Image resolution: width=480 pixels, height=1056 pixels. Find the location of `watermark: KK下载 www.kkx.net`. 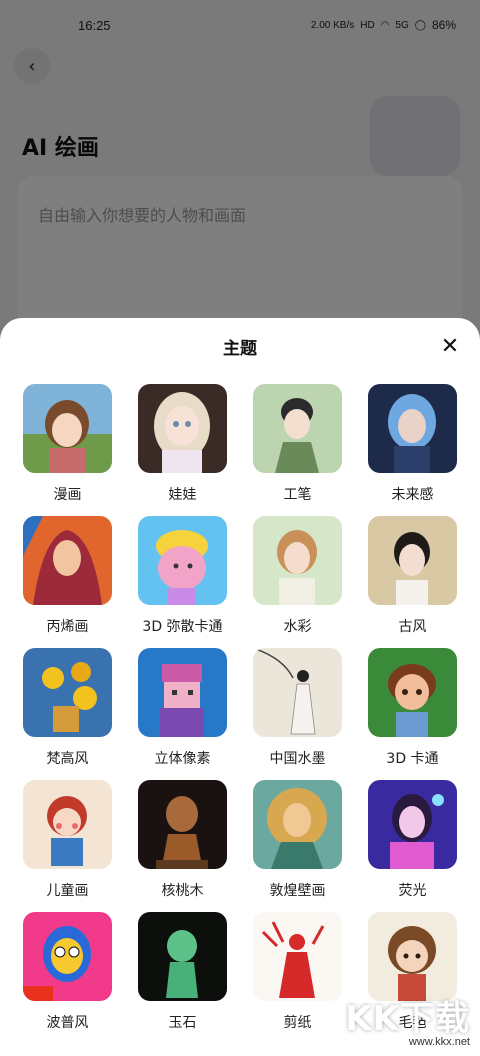

watermark: KK下载 www.kkx.net is located at coordinates (407, 1019).